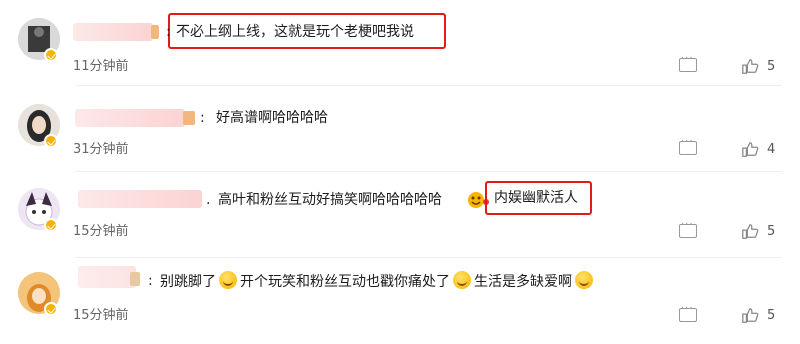 The width and height of the screenshot is (800, 344). Describe the element at coordinates (330, 200) in the screenshot. I see `comment-text: 高叶和粉丝互动好搞笑啊哈哈哈哈哈` at that location.